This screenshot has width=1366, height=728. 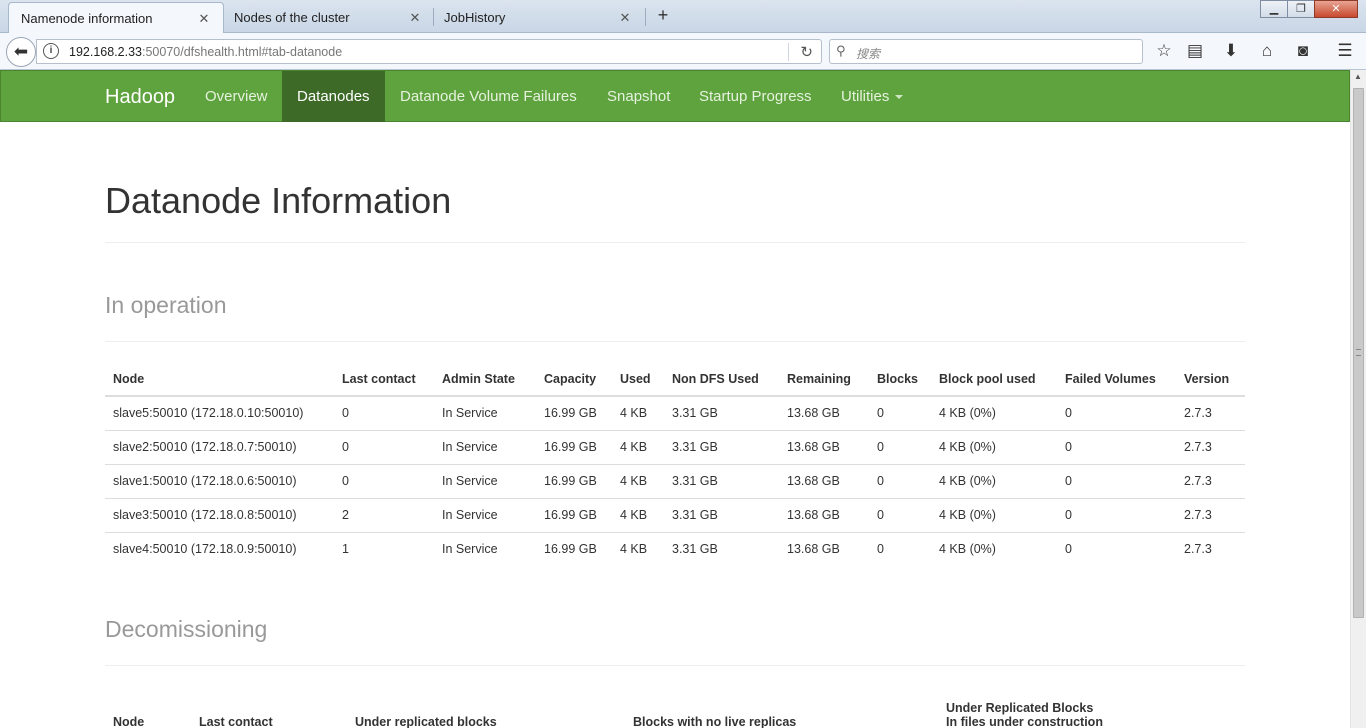 I want to click on cell-last-contact: 2, so click(x=384, y=514).